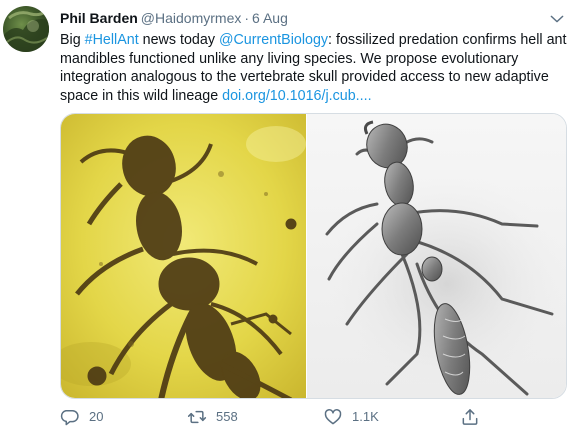  I want to click on like-button: 1.1K, so click(351, 417).